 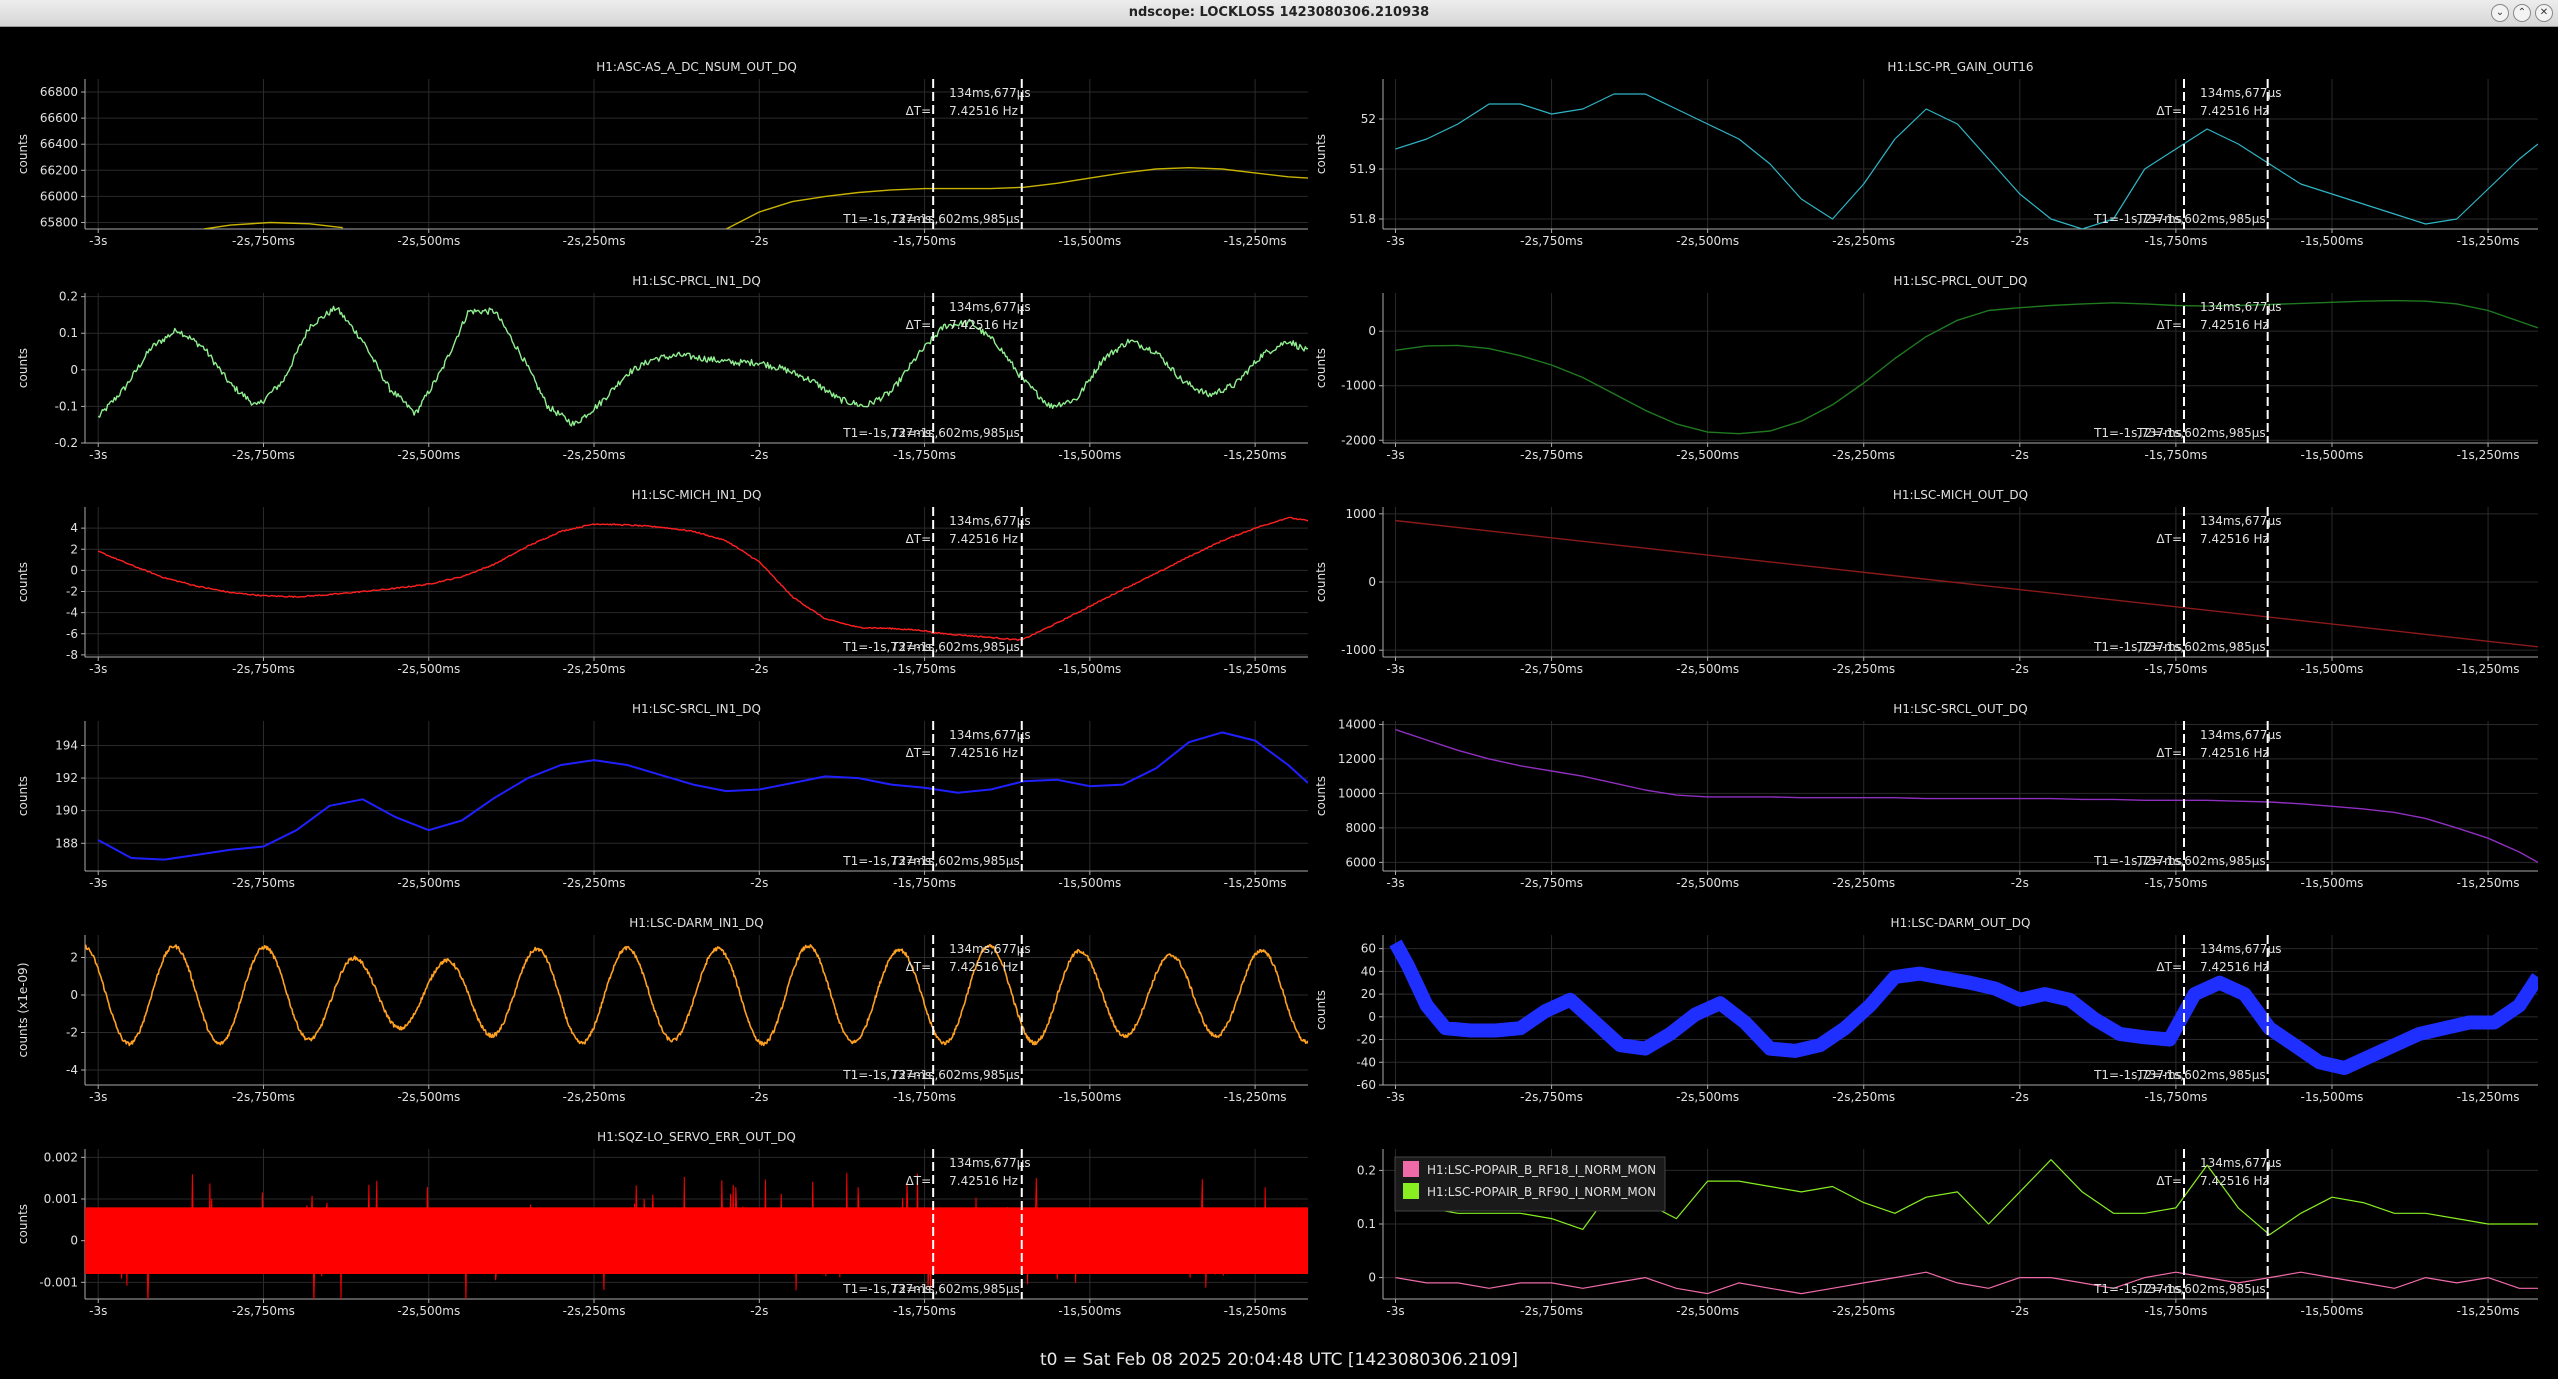 I want to click on y-tick-label: 6000, so click(x=1360, y=862).